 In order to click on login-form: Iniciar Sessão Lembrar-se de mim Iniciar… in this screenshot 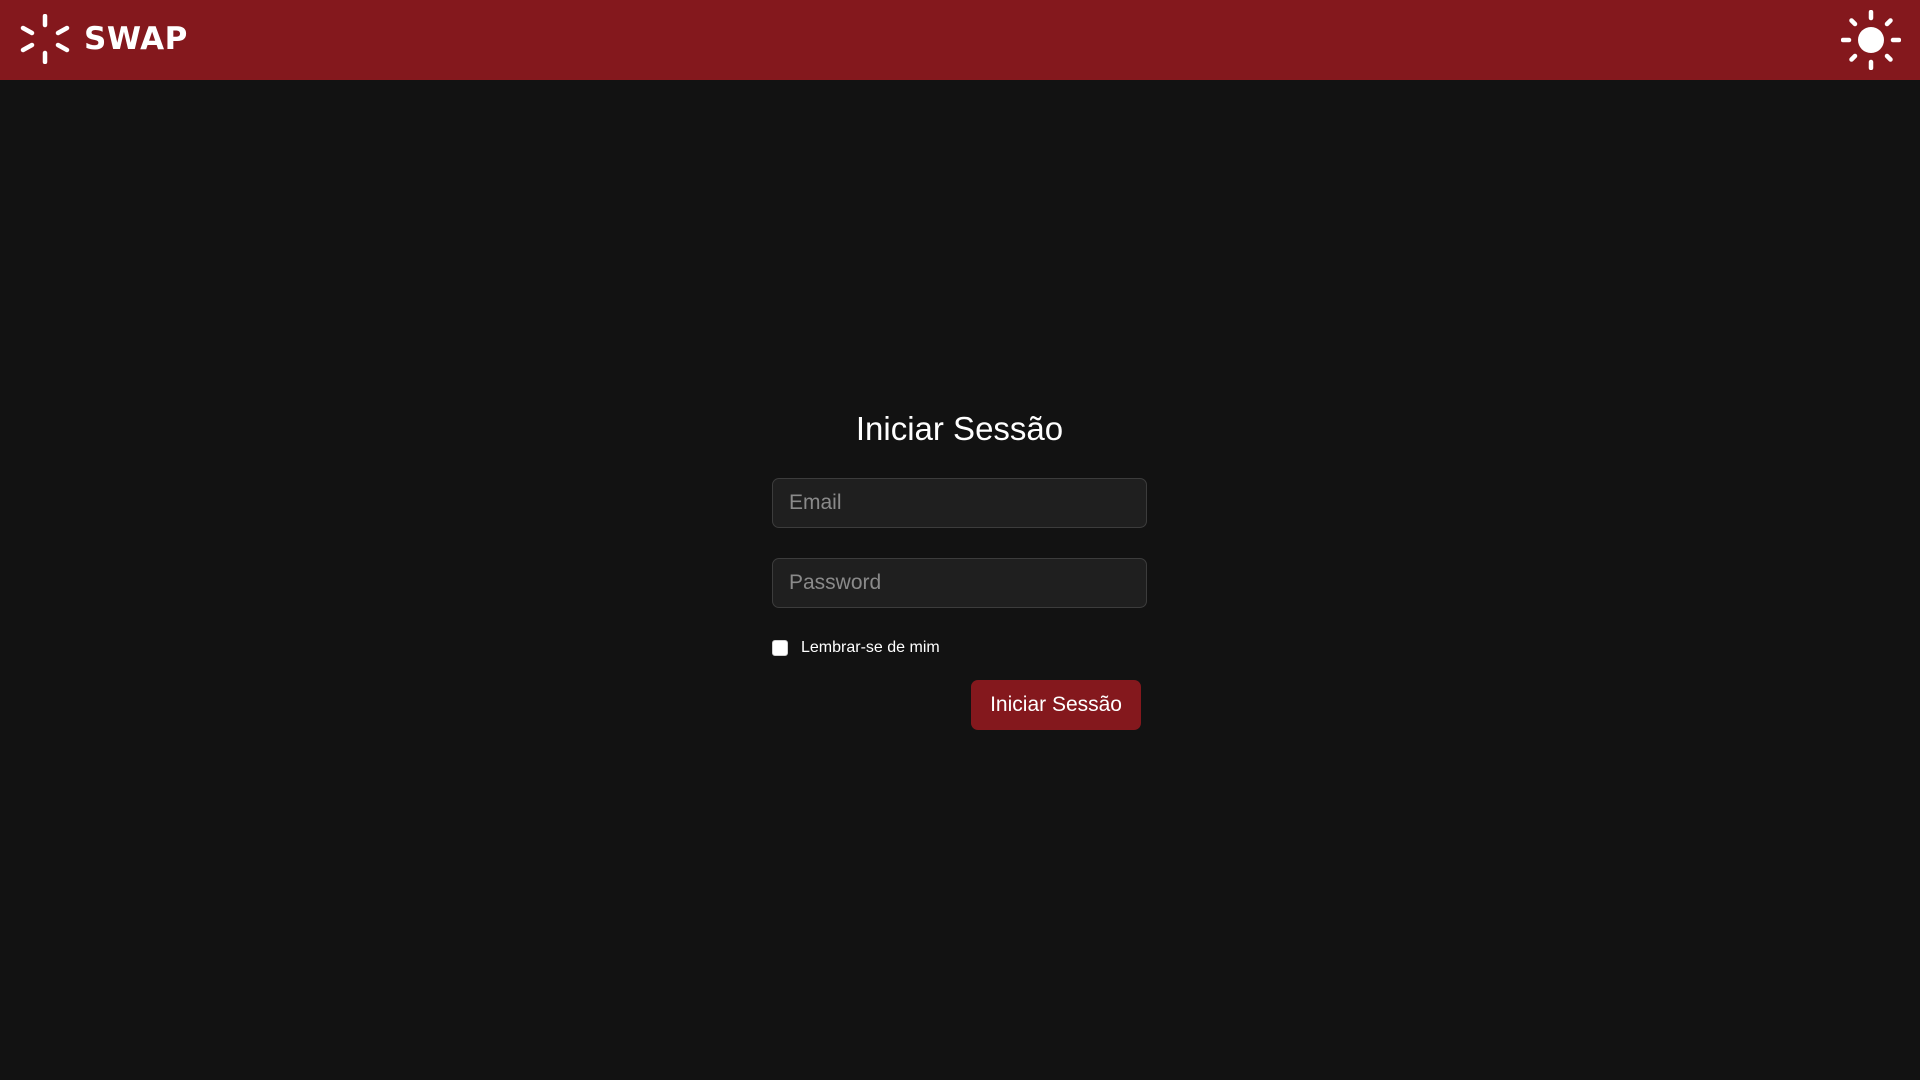, I will do `click(959, 567)`.